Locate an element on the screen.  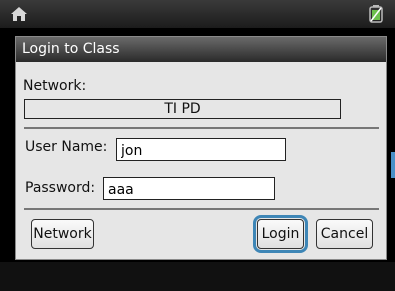
password-input is located at coordinates (189, 188).